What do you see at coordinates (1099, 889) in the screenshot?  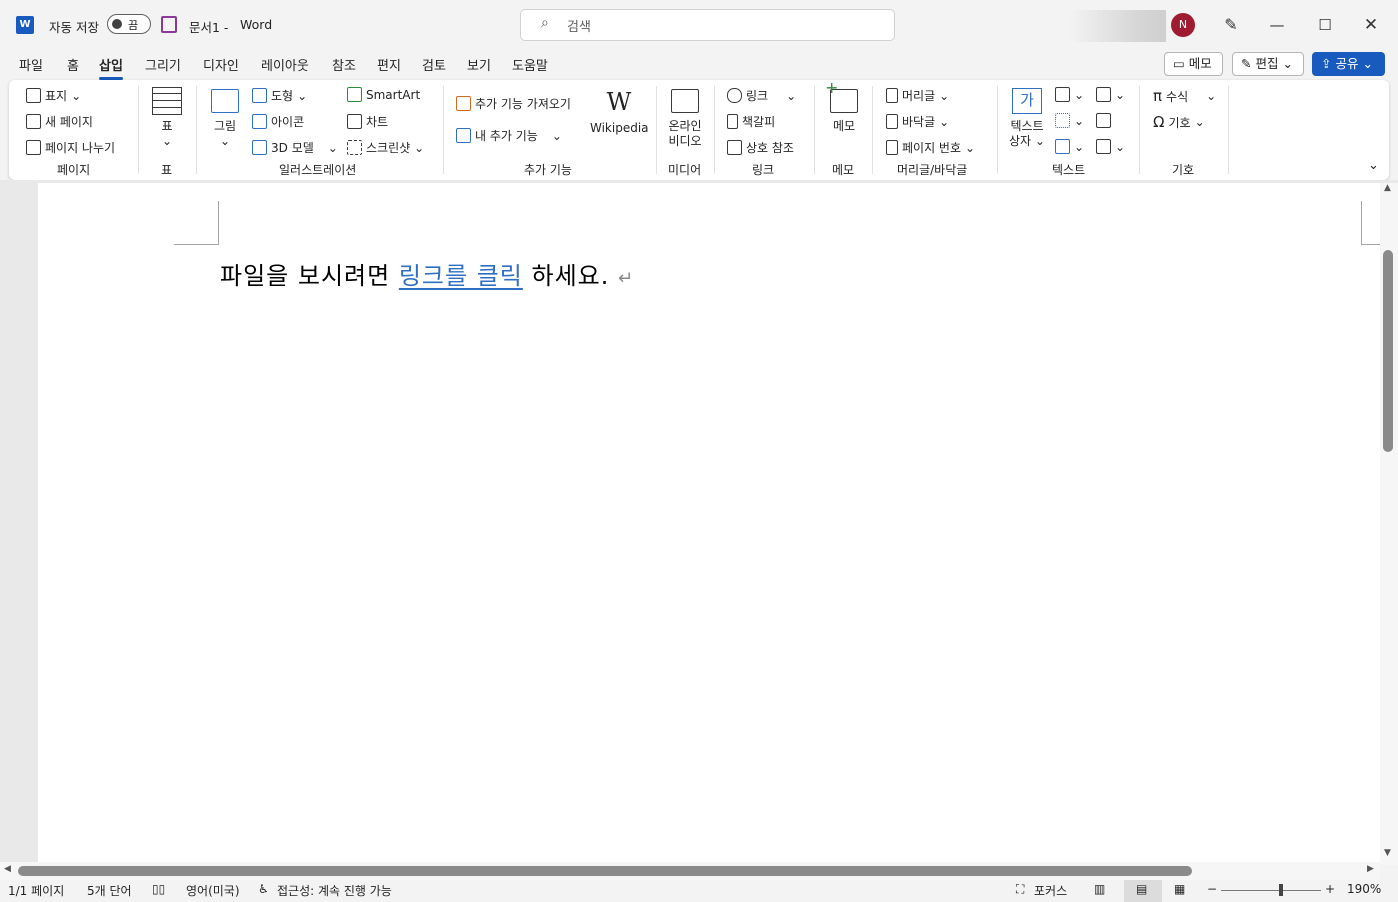 I see `read-mode-icon: ▥` at bounding box center [1099, 889].